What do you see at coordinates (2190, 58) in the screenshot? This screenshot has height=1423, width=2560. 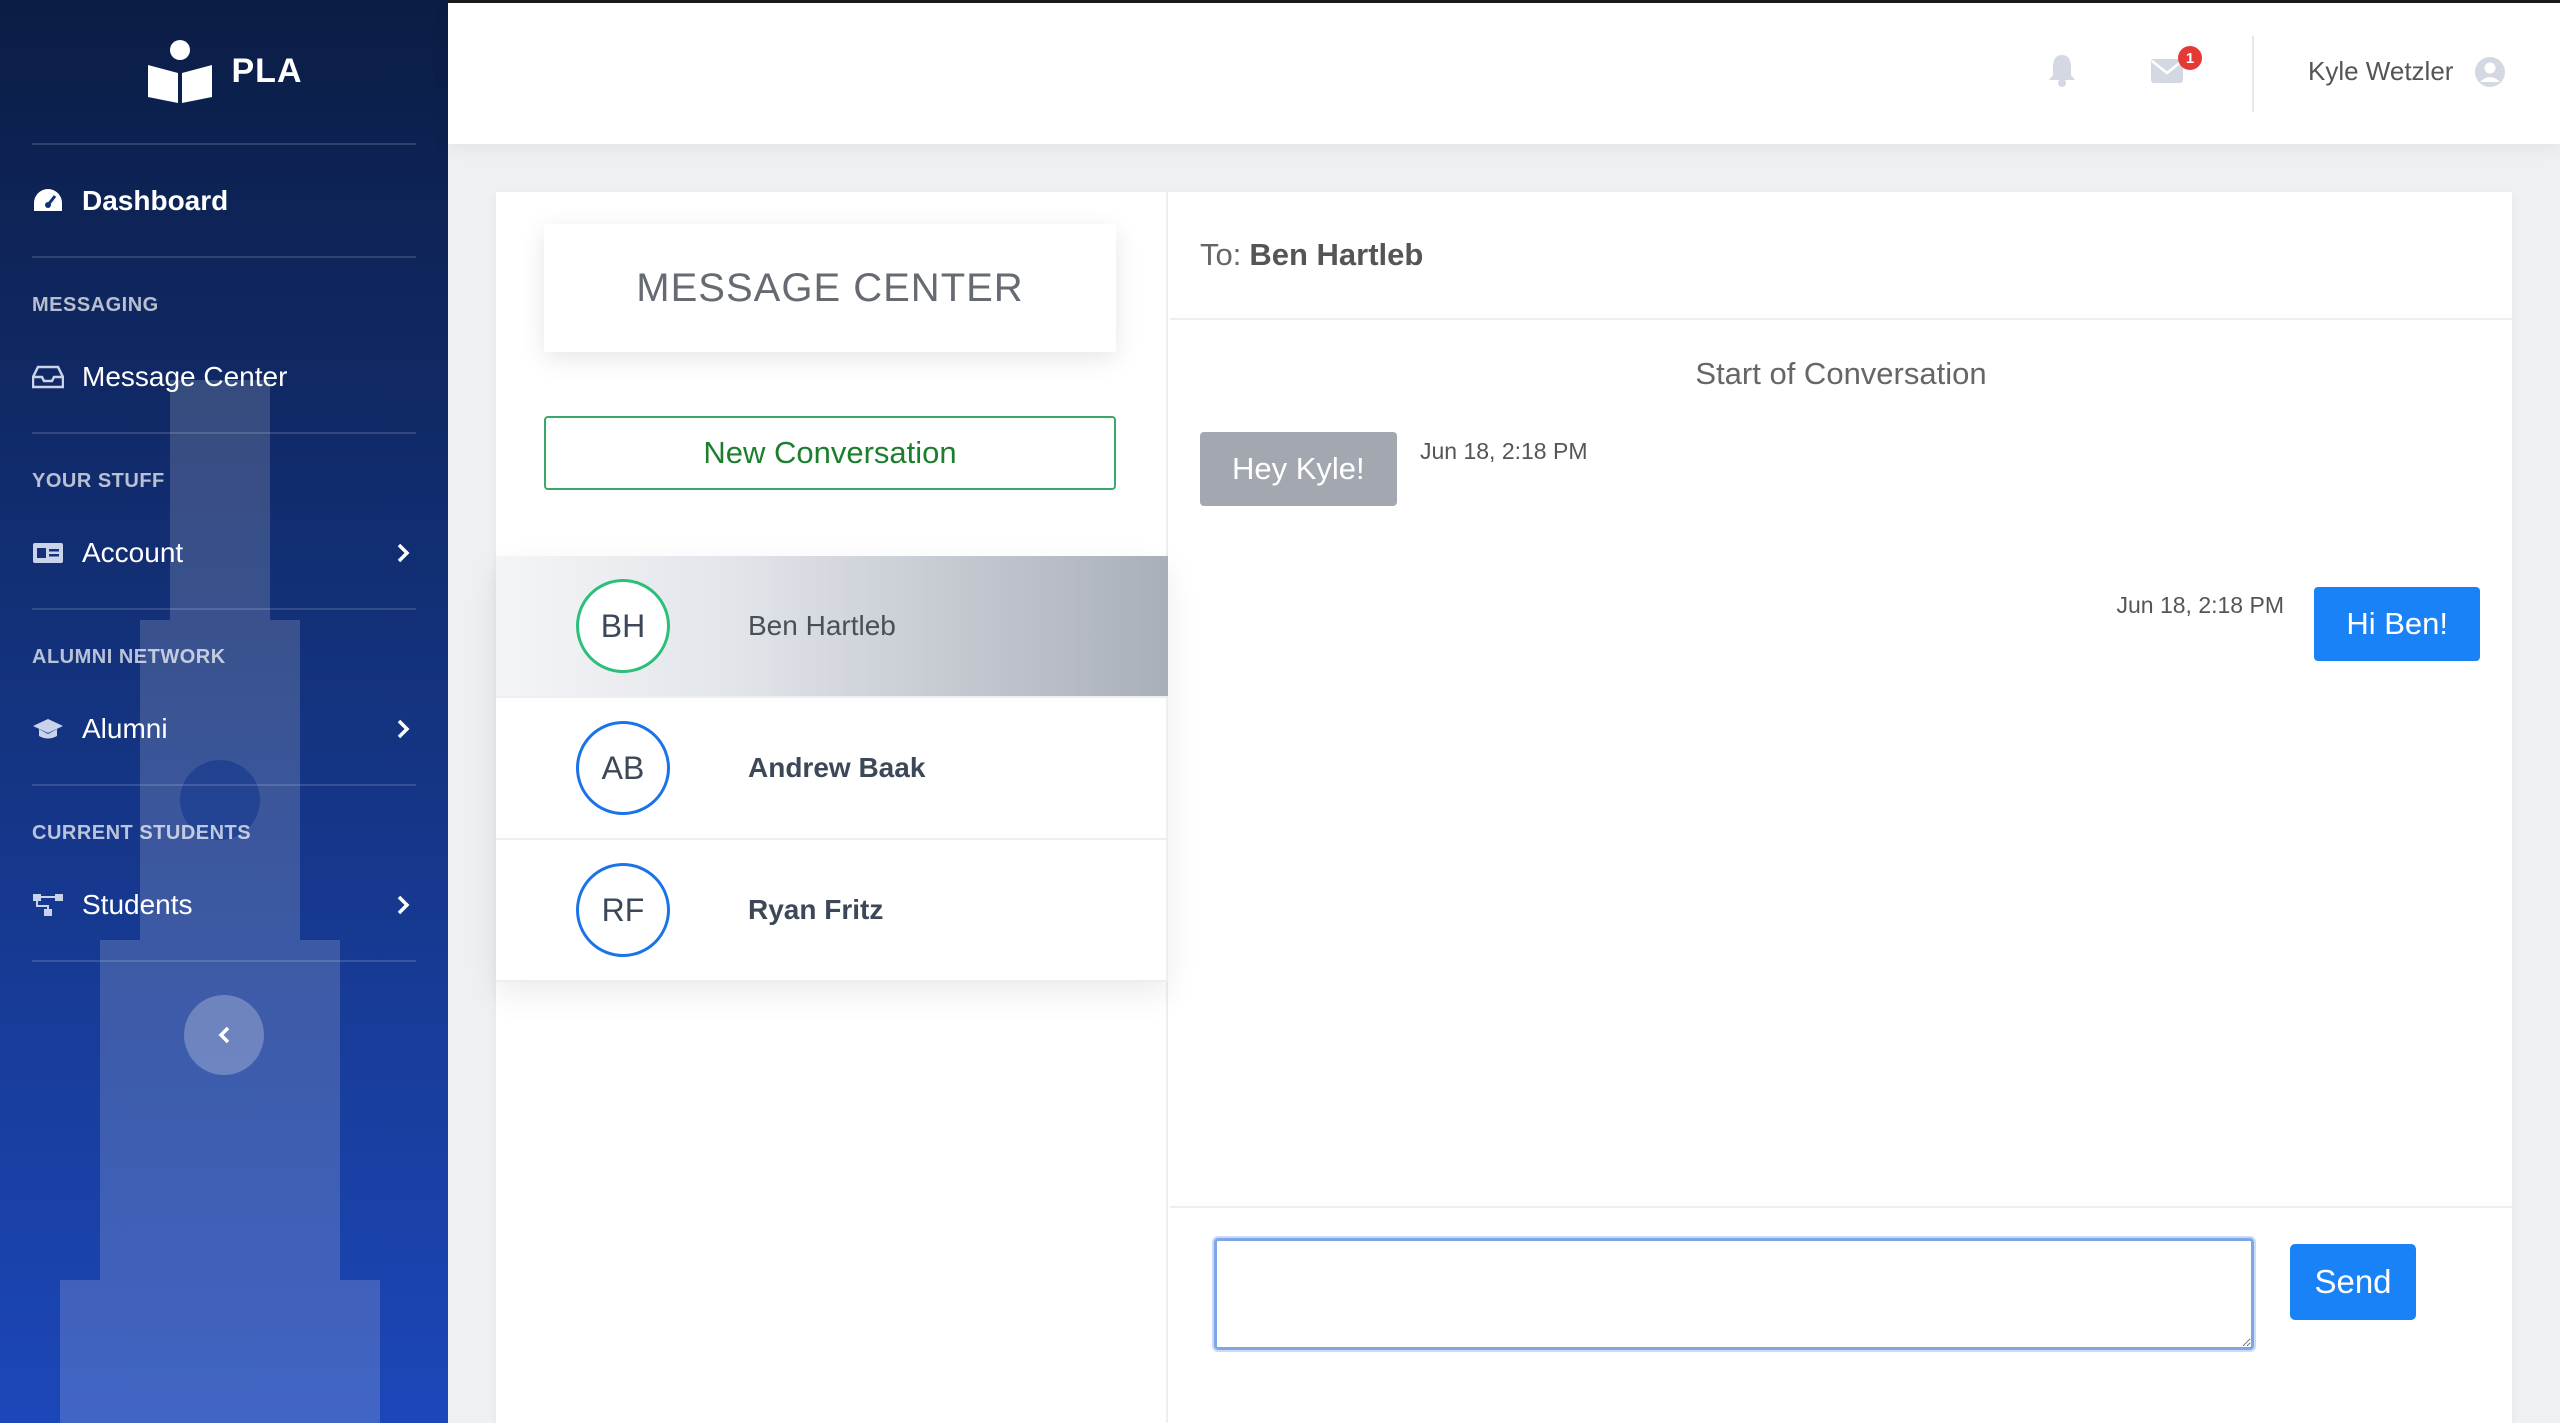 I see `mail-count-badge: 1` at bounding box center [2190, 58].